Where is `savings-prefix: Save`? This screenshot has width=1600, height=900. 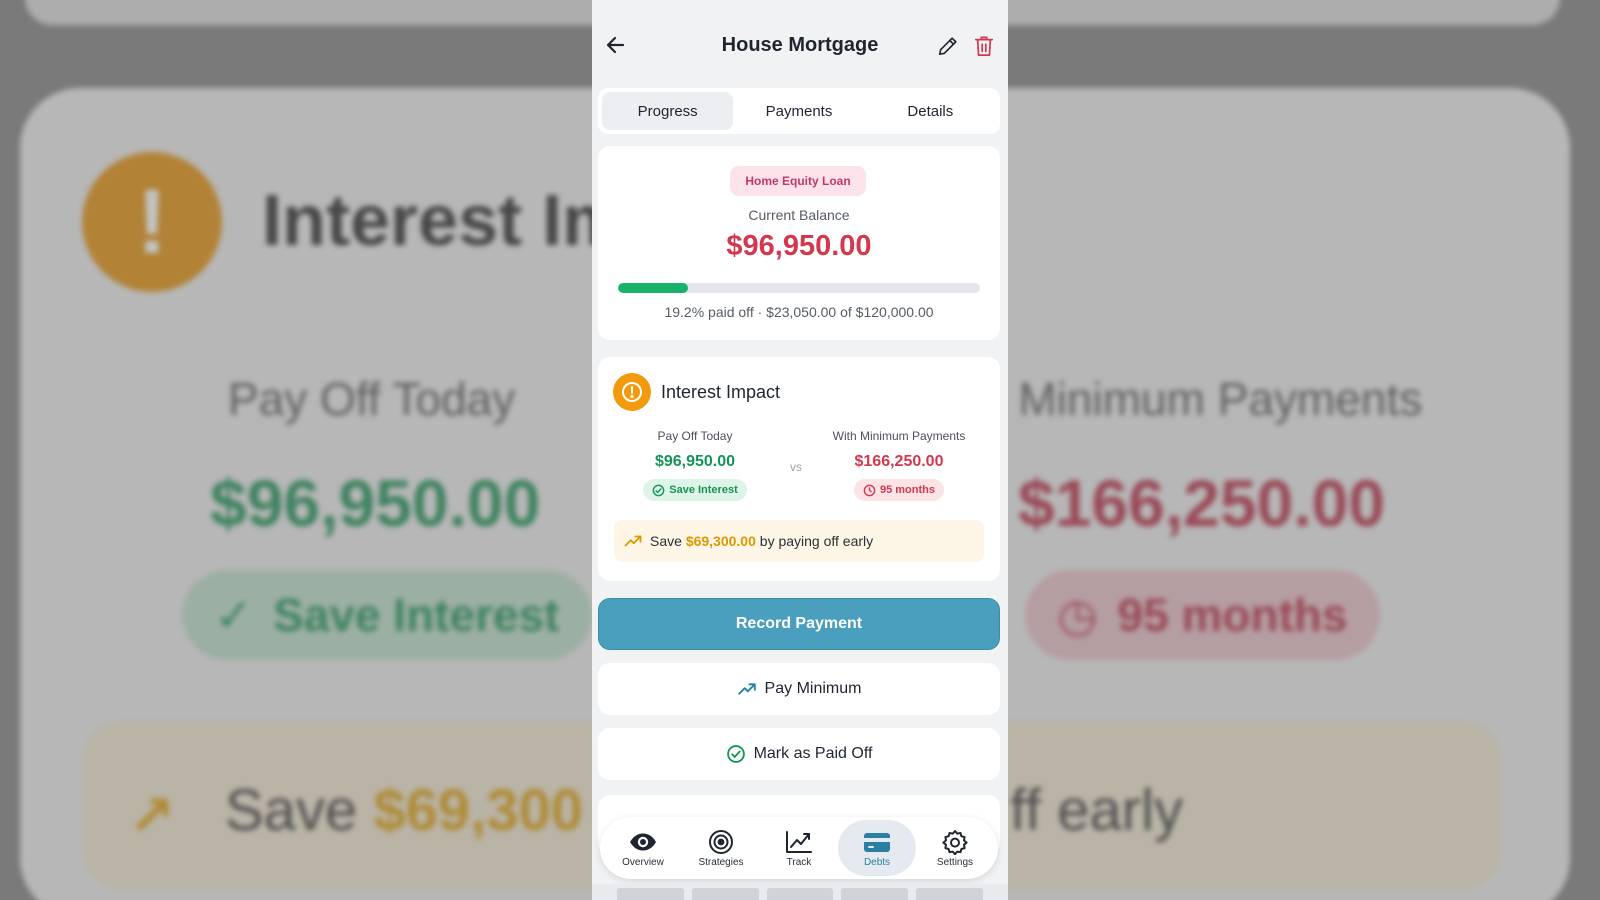
savings-prefix: Save is located at coordinates (666, 541).